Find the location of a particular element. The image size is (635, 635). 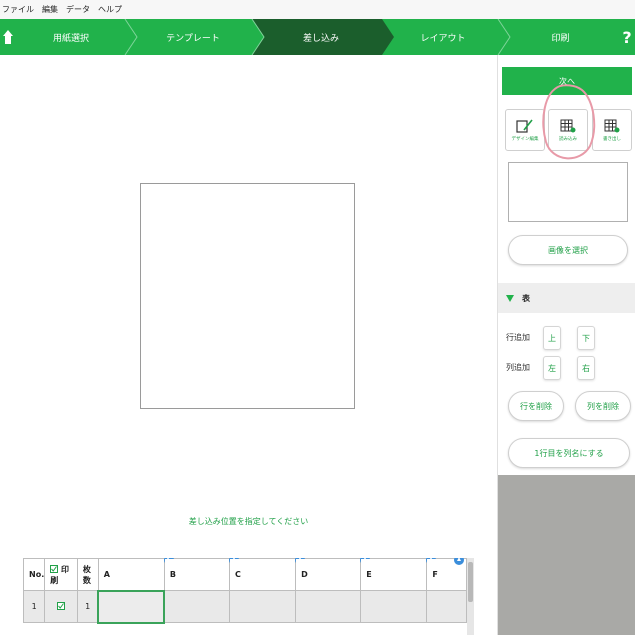

step-template: テンプレート is located at coordinates (193, 37).